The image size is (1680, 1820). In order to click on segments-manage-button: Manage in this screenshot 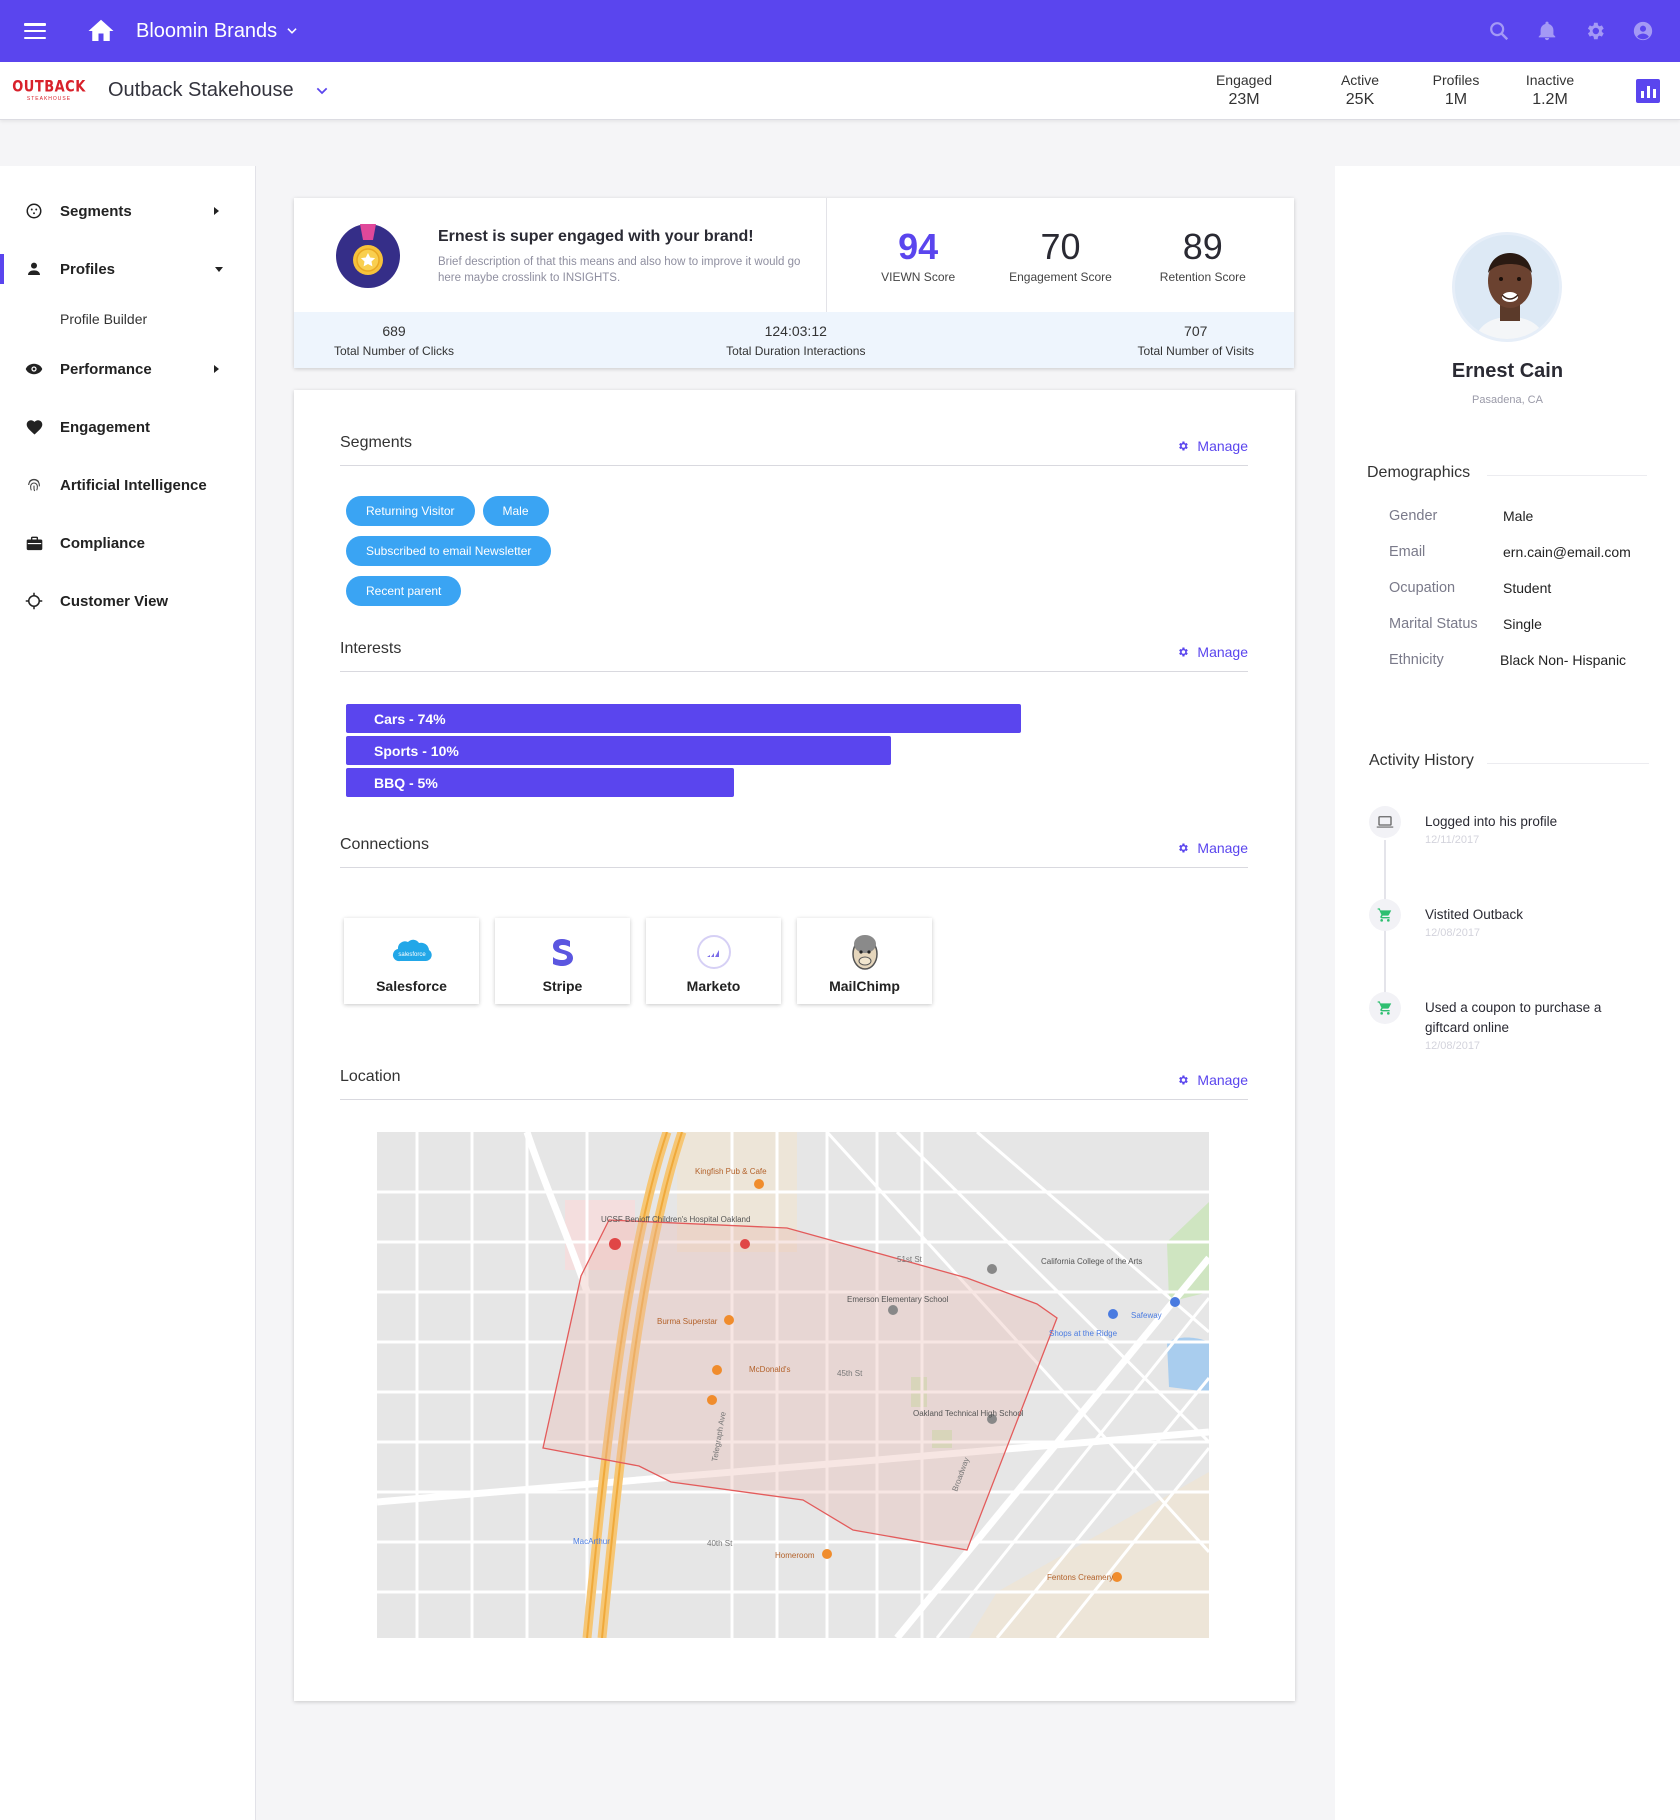, I will do `click(1212, 446)`.